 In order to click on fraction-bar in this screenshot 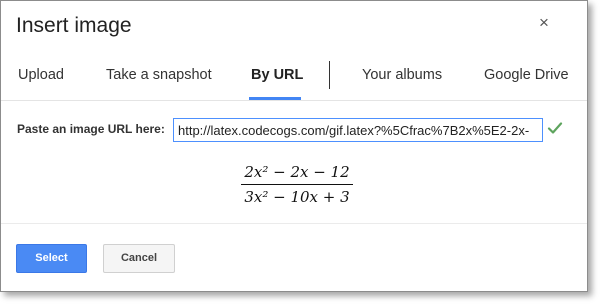, I will do `click(297, 184)`.